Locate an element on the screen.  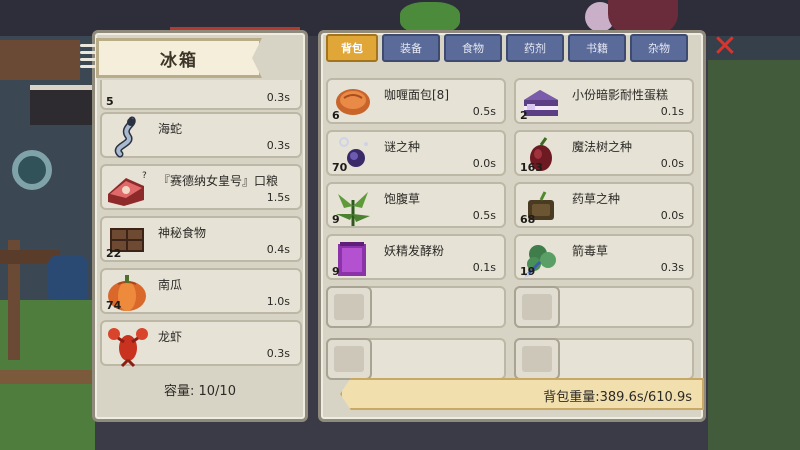
tab-potion: 药剂 is located at coordinates (535, 48).